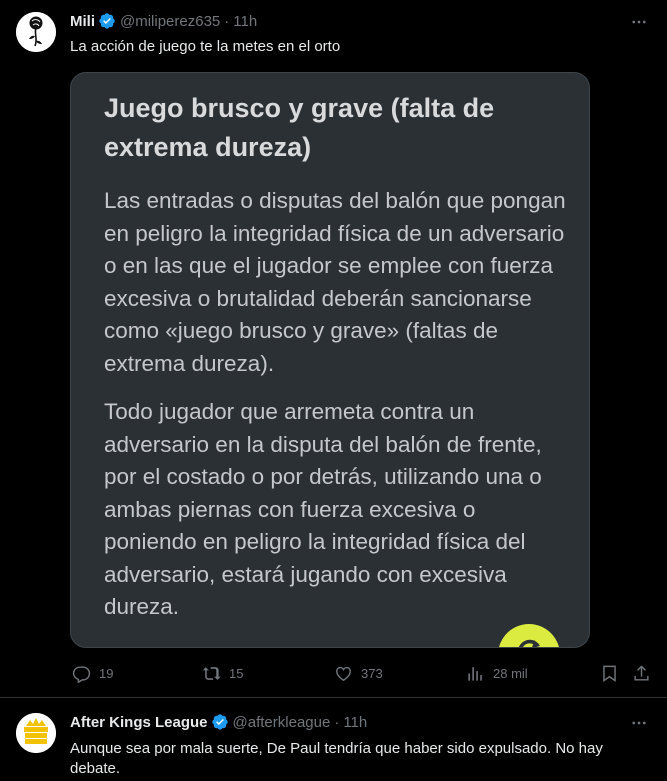  I want to click on like-count: 373, so click(372, 673).